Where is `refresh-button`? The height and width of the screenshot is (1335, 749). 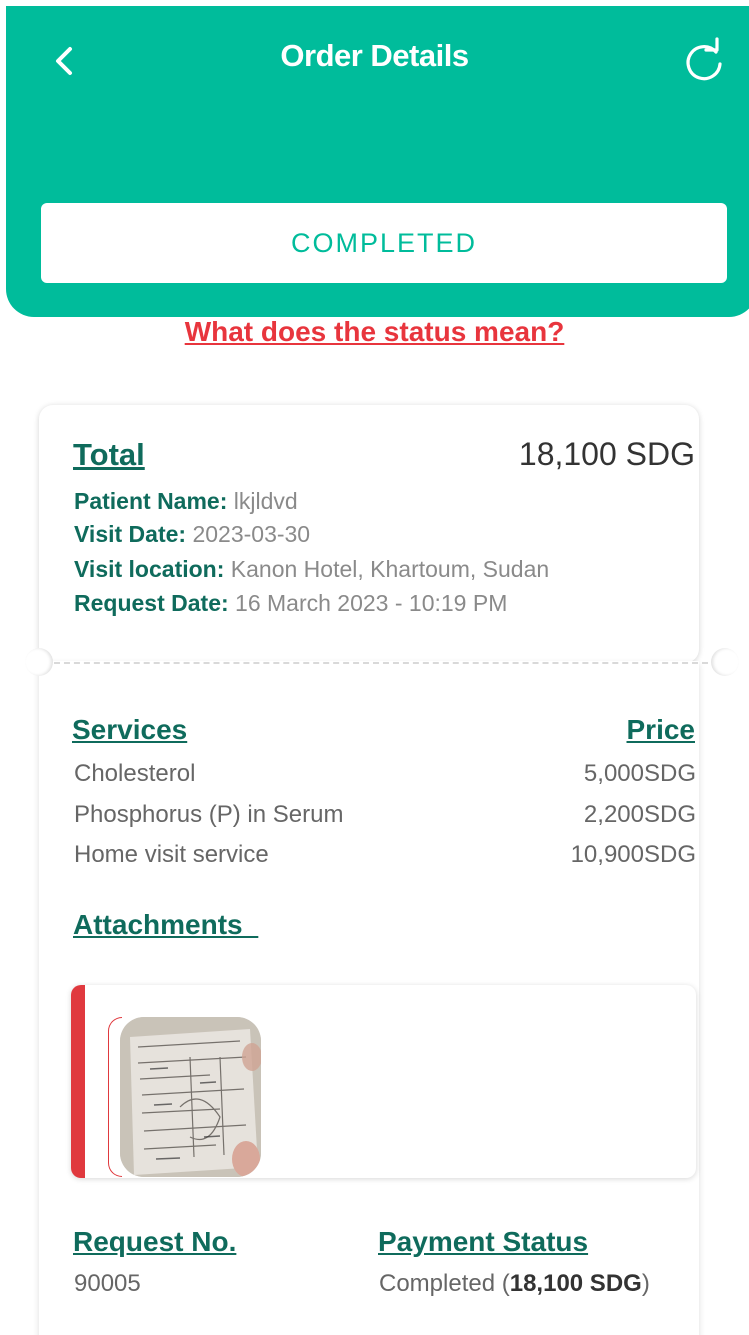 refresh-button is located at coordinates (704, 61).